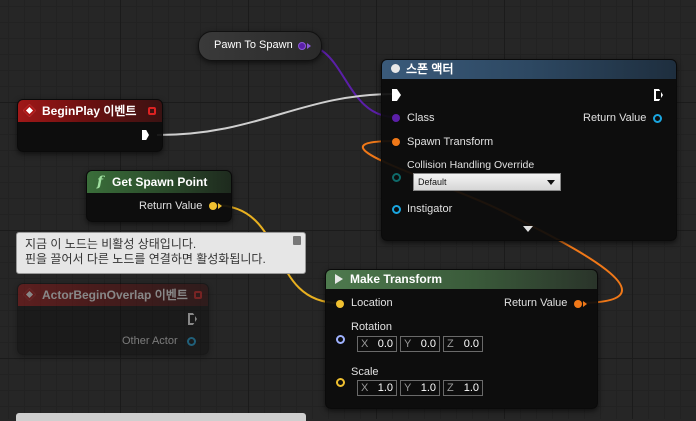  Describe the element at coordinates (529, 69) in the screenshot. I see `spawn-actor-header: 스폰 액터` at that location.